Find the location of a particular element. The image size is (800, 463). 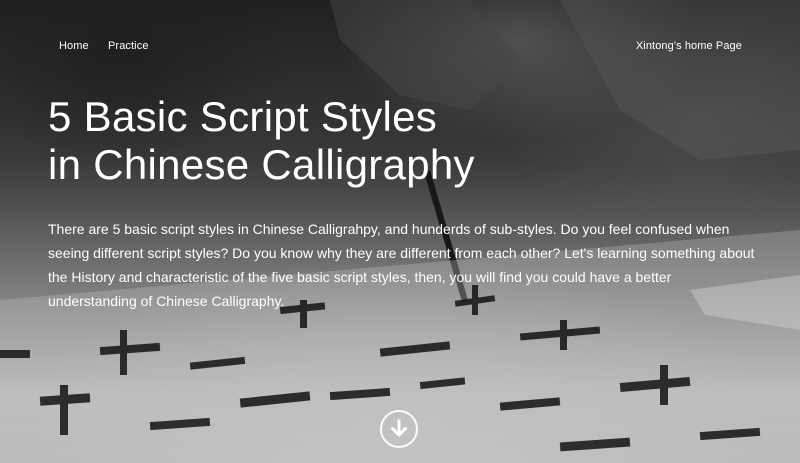

nav-home-link: Home is located at coordinates (74, 46).